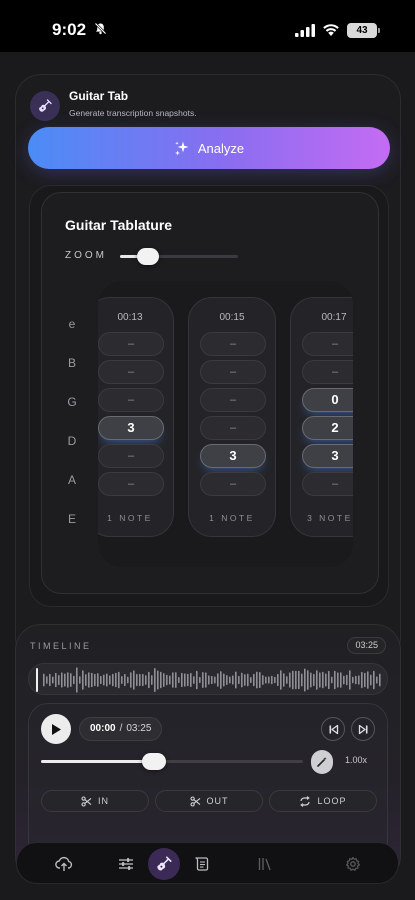  I want to click on waveform-playhead, so click(37, 680).